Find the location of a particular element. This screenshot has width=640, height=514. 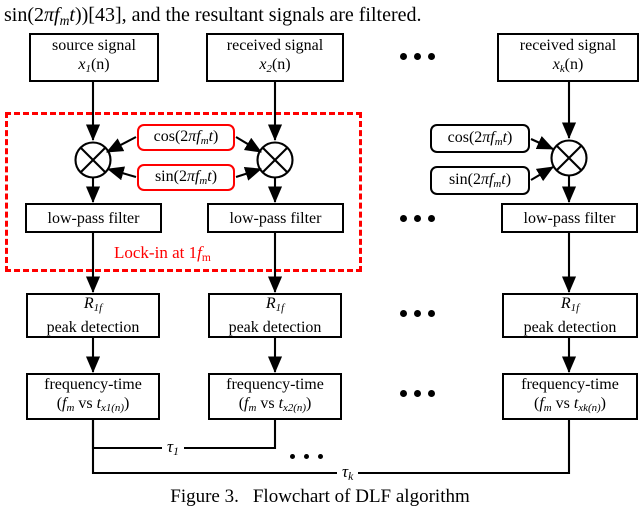

low-pass-filter-box-2: low-pass filter is located at coordinates (275, 218).